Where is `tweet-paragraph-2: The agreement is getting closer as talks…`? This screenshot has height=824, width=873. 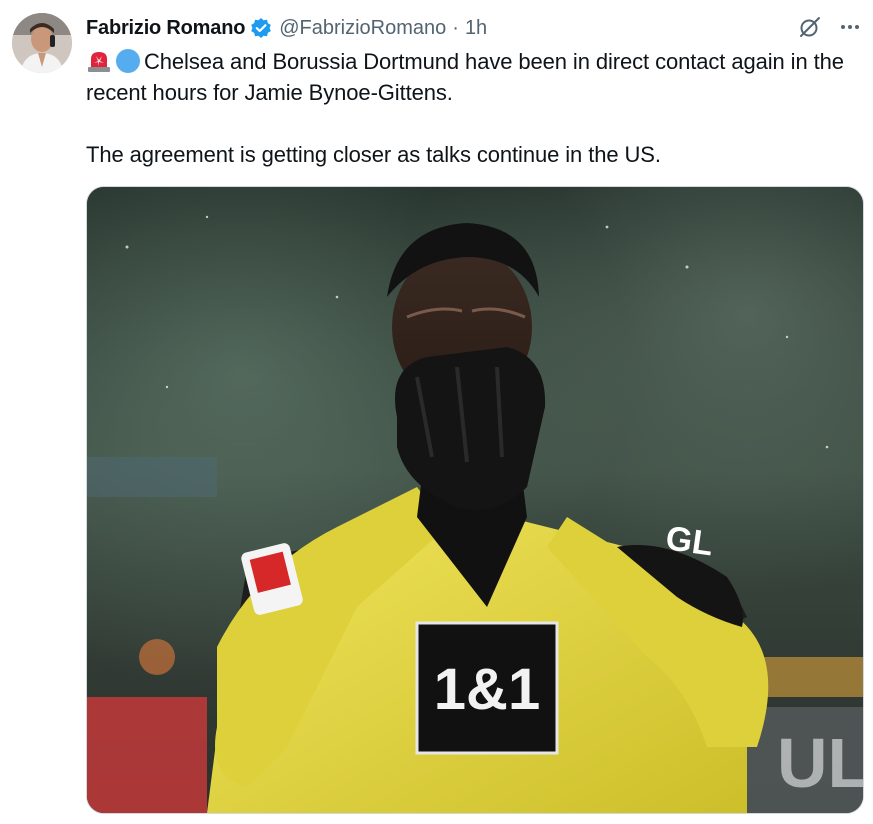 tweet-paragraph-2: The agreement is getting closer as talks… is located at coordinates (373, 154).